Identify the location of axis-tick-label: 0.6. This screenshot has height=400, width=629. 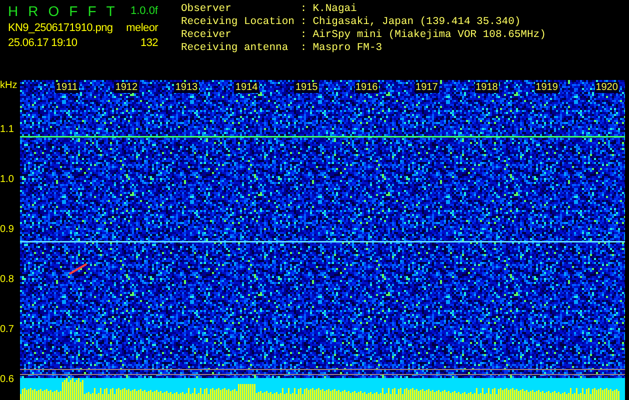
(7, 380).